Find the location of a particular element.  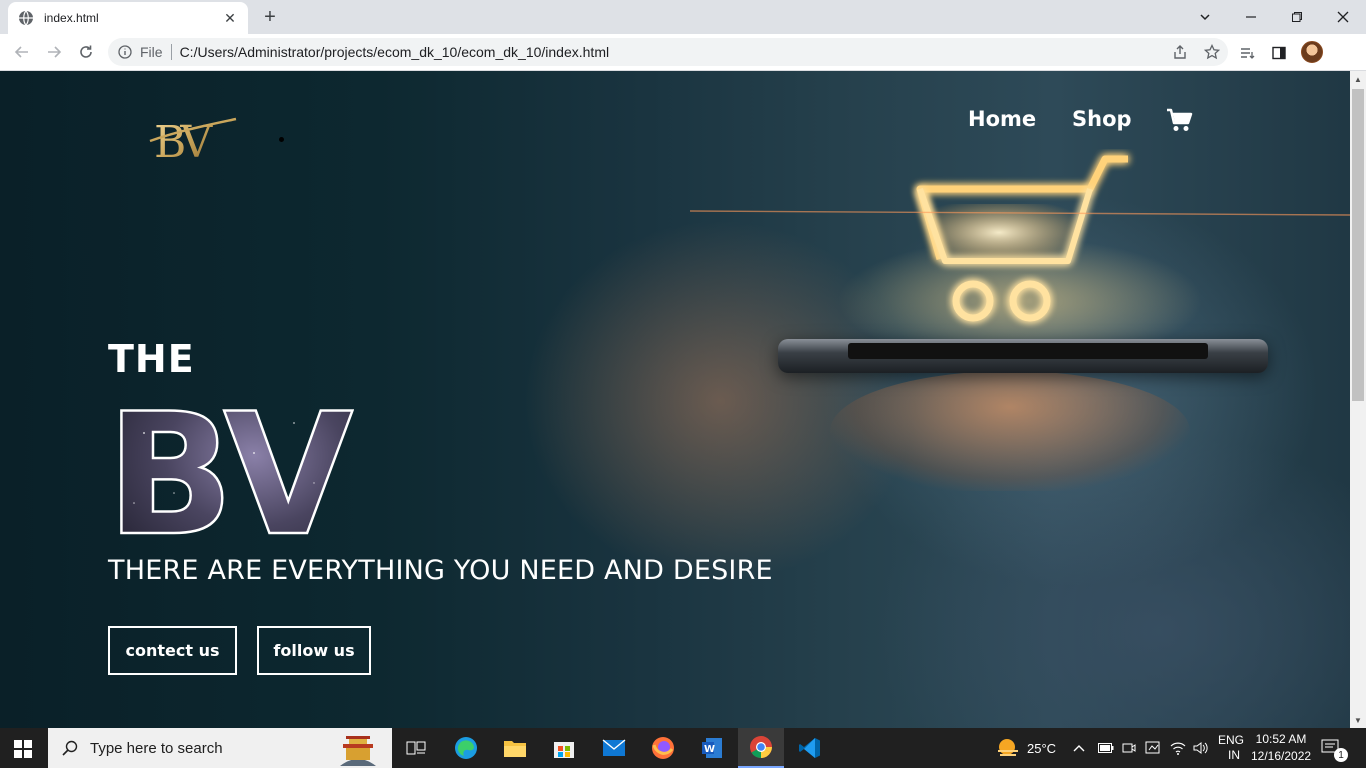

restore-icon is located at coordinates (1297, 17).